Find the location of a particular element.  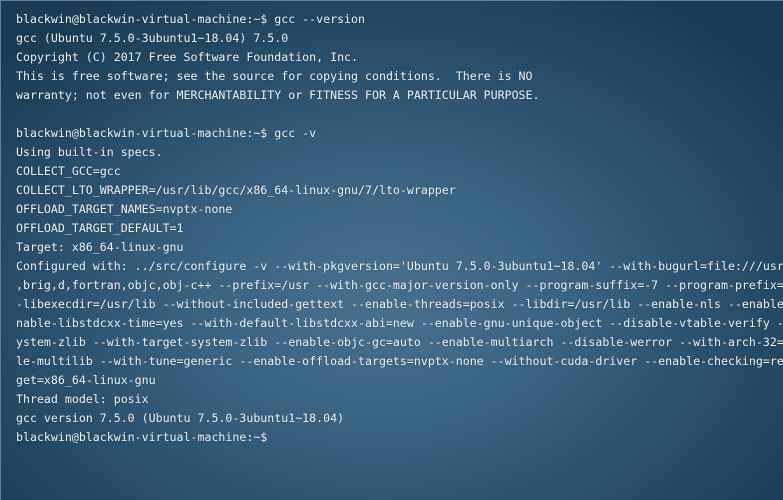

prompt-line: blackwin@blackwin-virtual-machine:~$ is located at coordinates (399, 437).